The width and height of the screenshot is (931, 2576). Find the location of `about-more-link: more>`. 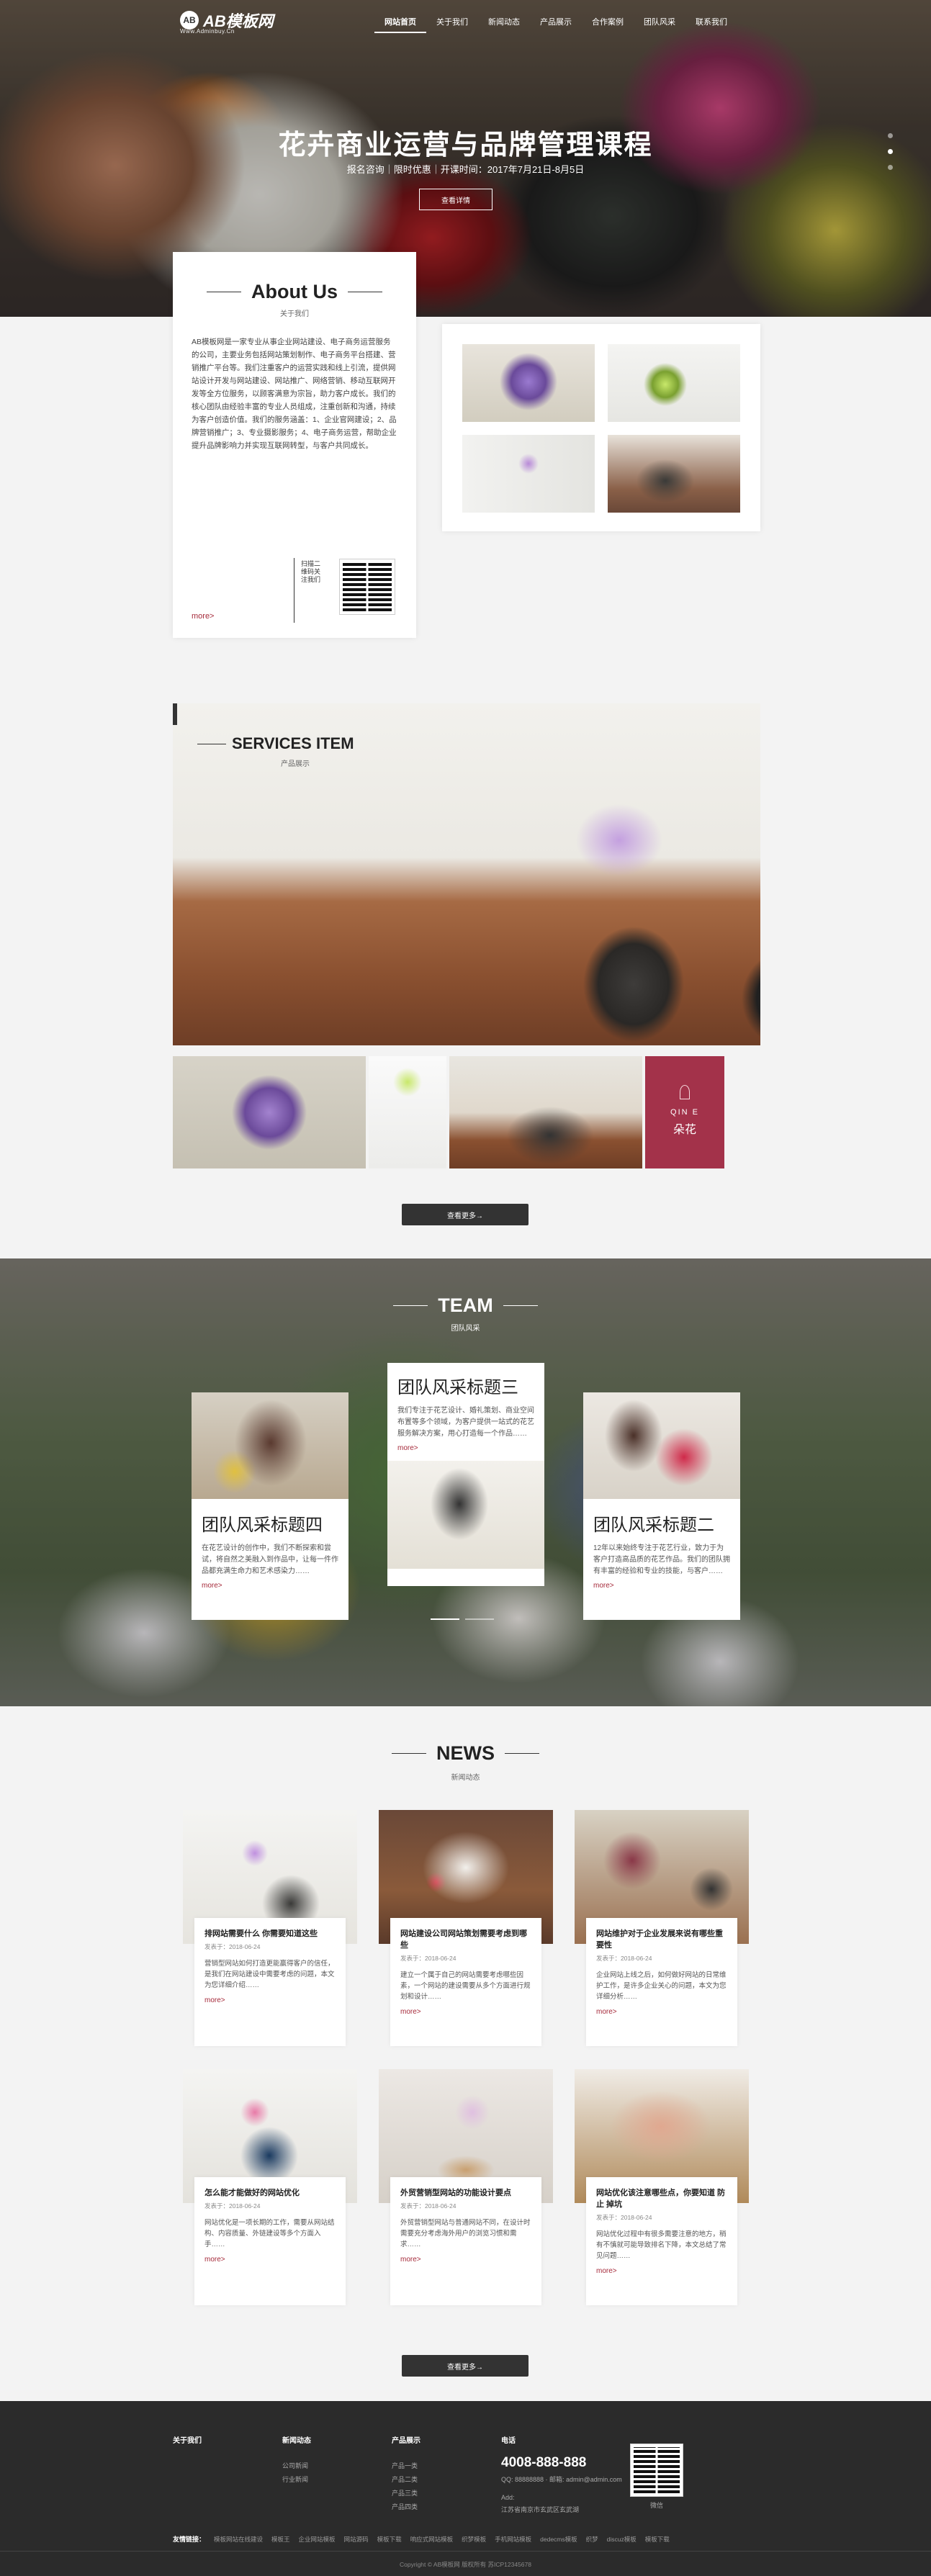

about-more-link: more> is located at coordinates (203, 616).